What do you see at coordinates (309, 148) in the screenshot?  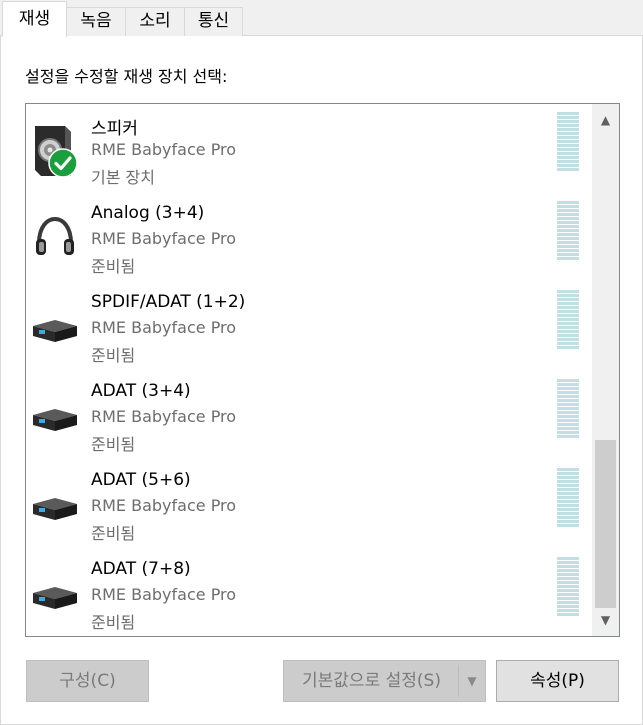 I see `device-item-speaker: 스피커 RME Babyface Pro 기본 장치` at bounding box center [309, 148].